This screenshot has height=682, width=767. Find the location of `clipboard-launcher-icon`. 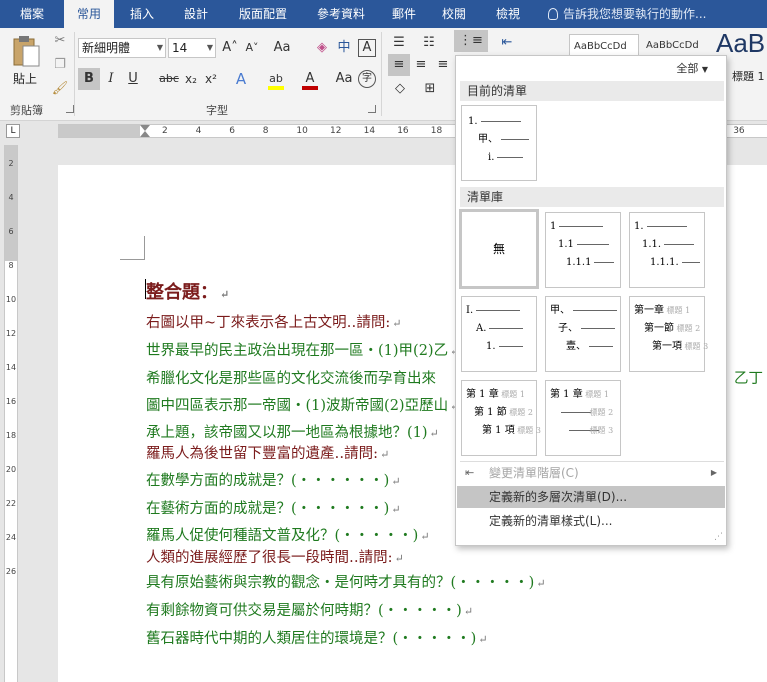

clipboard-launcher-icon is located at coordinates (70, 109).